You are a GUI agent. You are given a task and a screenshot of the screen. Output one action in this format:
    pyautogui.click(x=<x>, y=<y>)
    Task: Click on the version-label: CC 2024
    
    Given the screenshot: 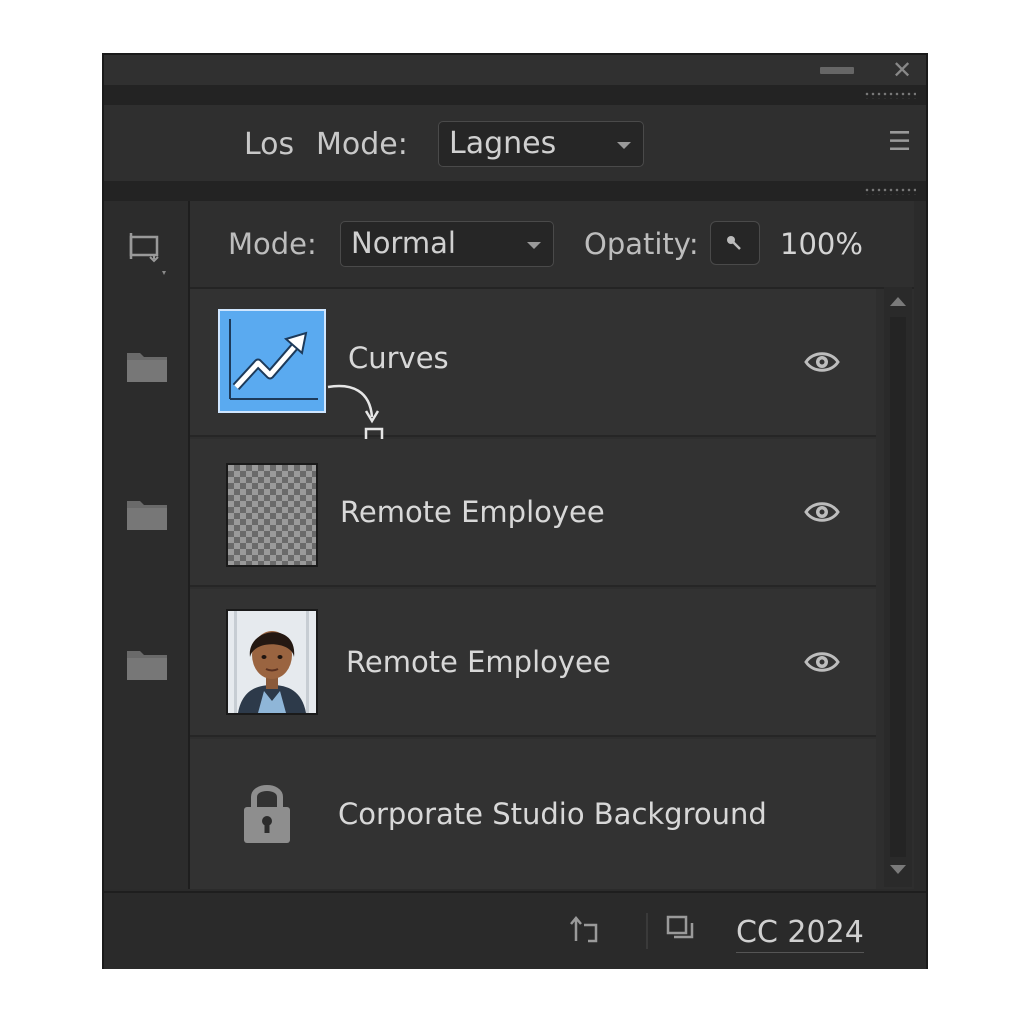 What is the action you would take?
    pyautogui.click(x=800, y=934)
    